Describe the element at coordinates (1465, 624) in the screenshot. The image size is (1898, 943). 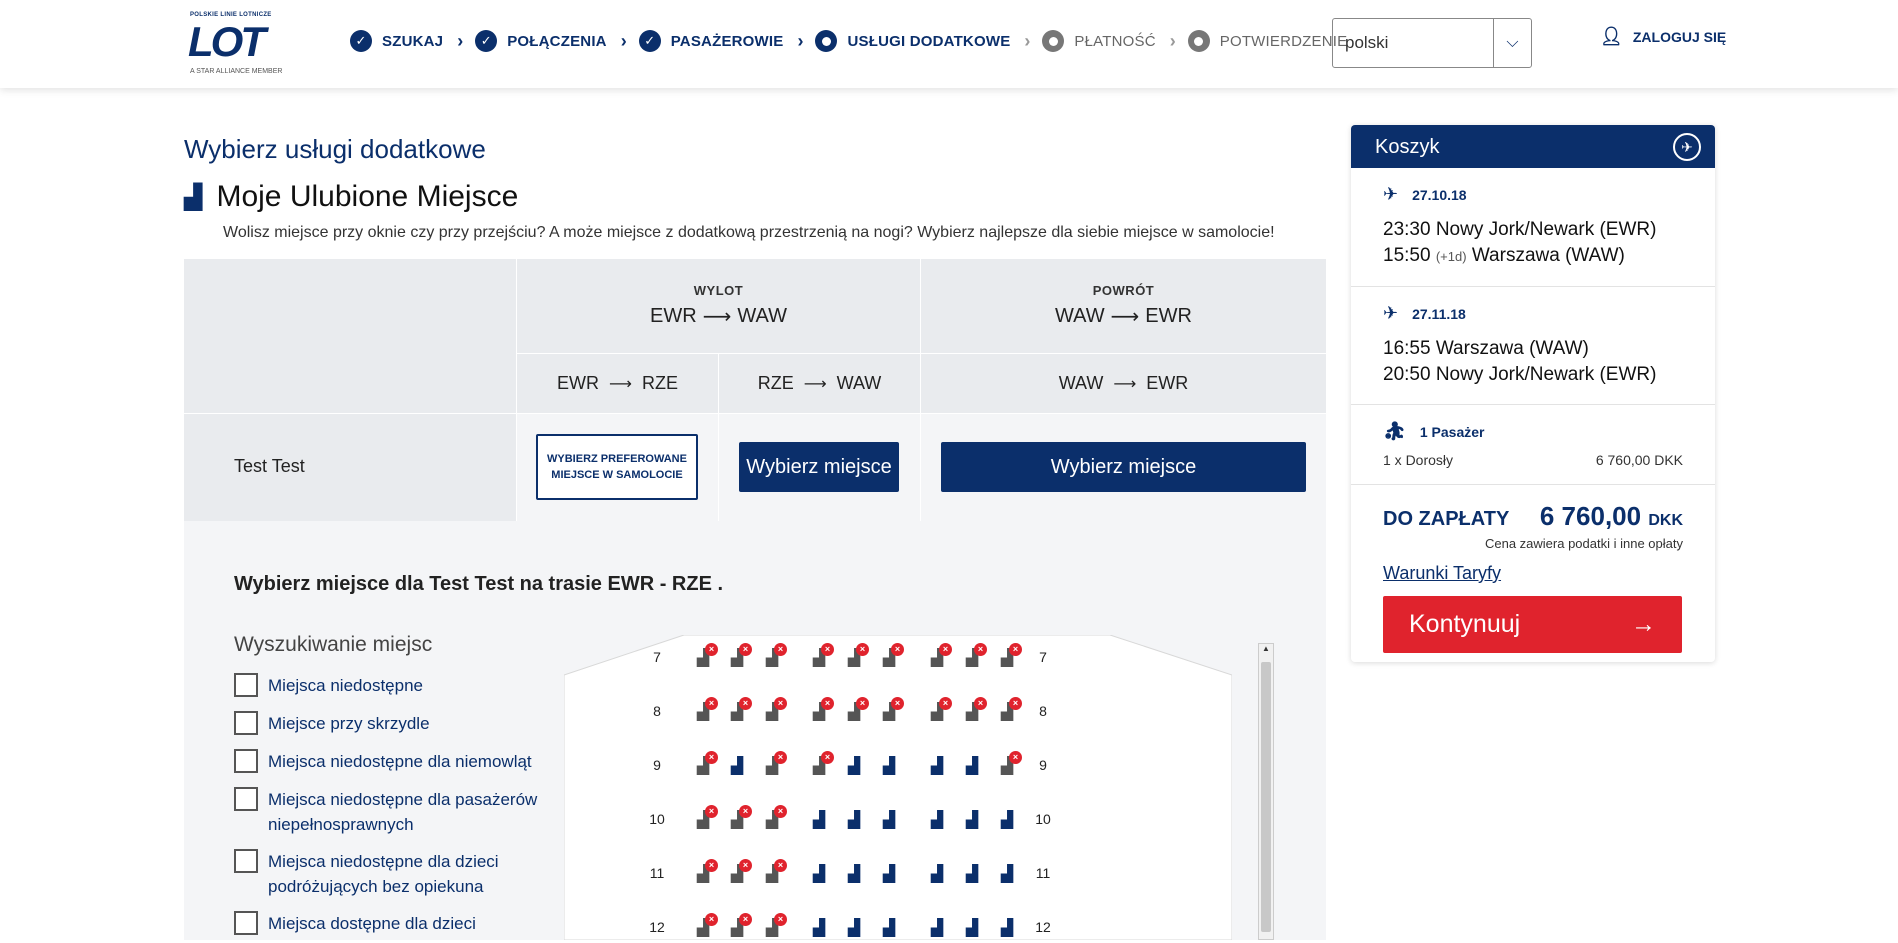
I see `continue-label: Kontynuuj` at that location.